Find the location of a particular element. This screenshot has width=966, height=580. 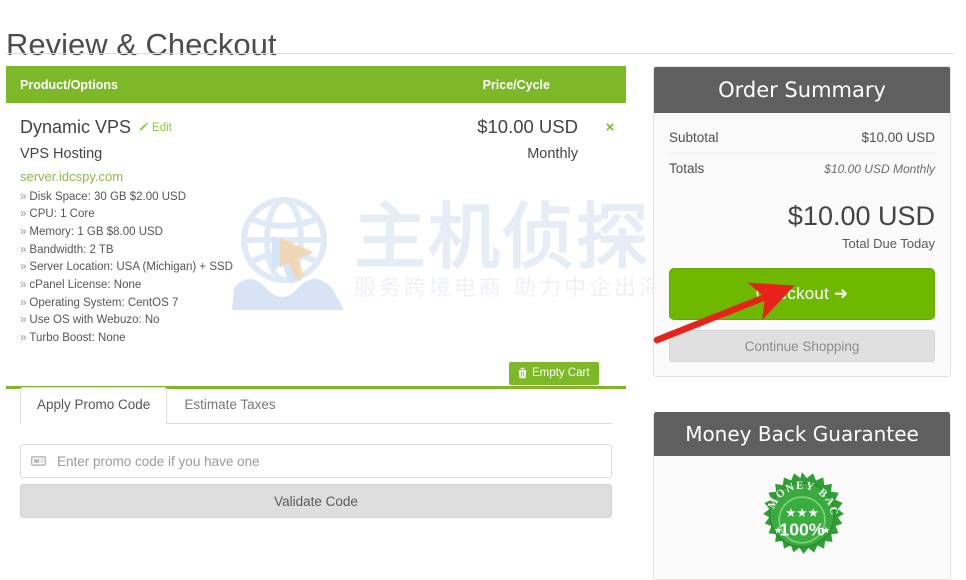

empty-cart-label: Empty Cart is located at coordinates (561, 373).